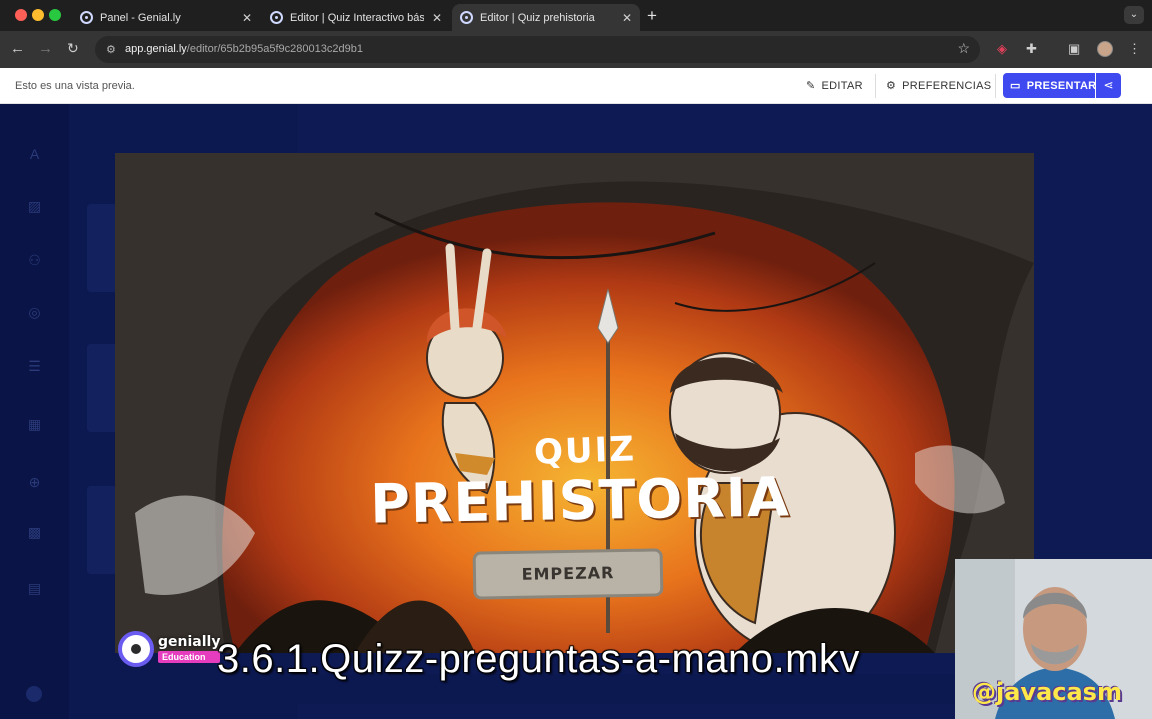  What do you see at coordinates (21, 15) in the screenshot?
I see `close-window-button` at bounding box center [21, 15].